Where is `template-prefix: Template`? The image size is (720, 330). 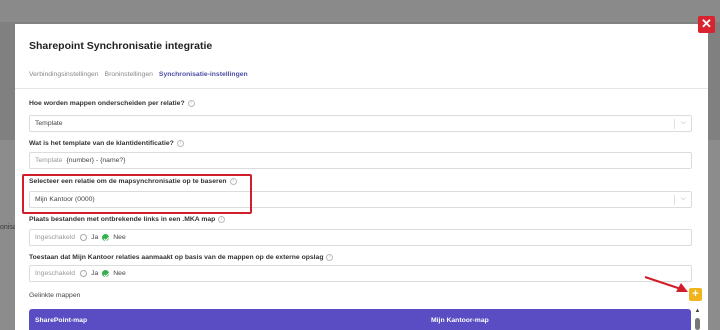
template-prefix: Template is located at coordinates (49, 160).